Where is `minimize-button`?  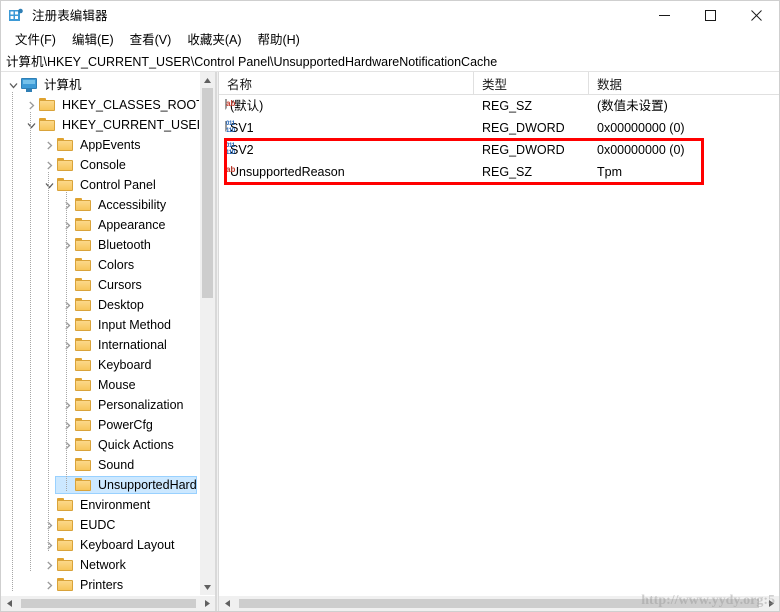
minimize-button is located at coordinates (664, 15).